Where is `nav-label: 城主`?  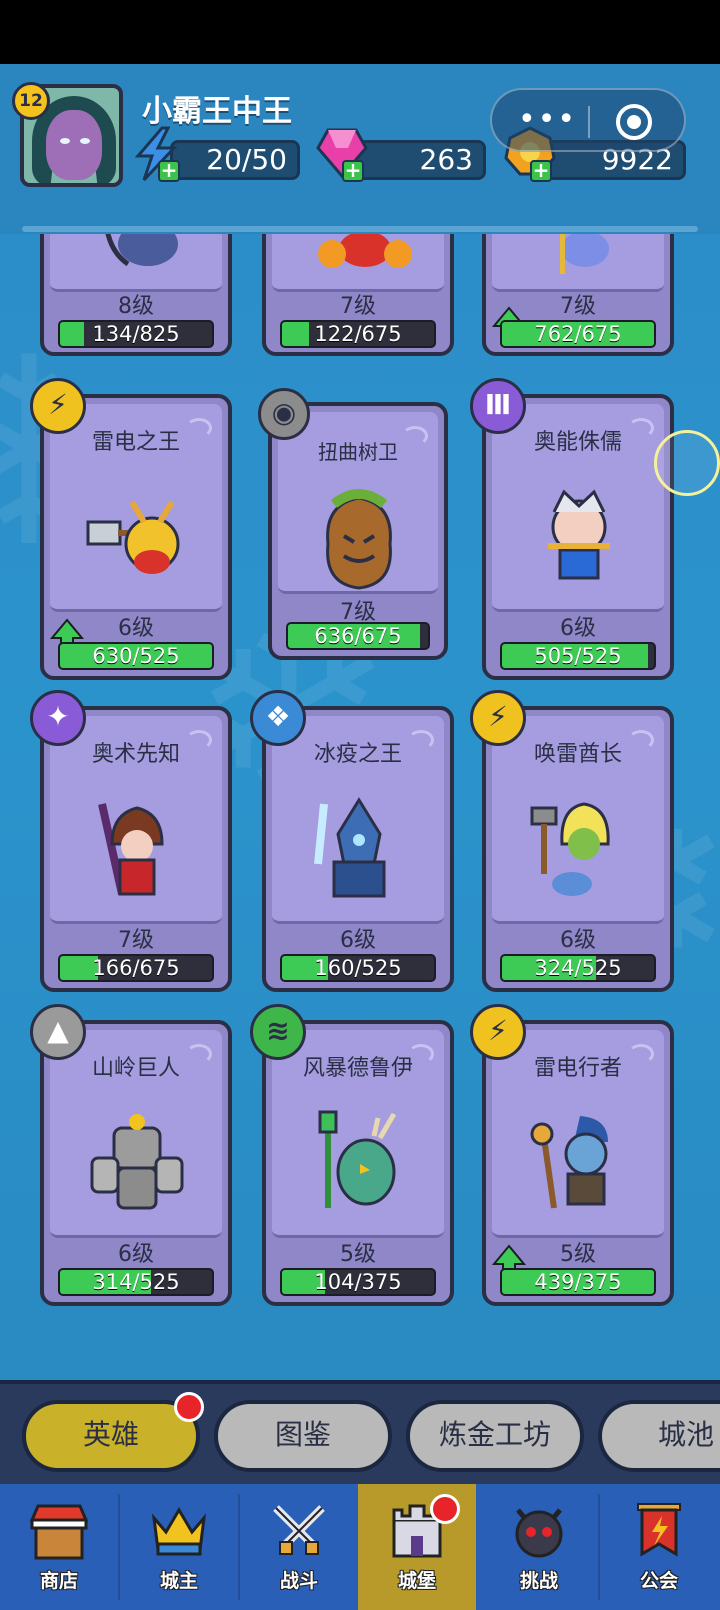
nav-label: 城主 is located at coordinates (178, 1581).